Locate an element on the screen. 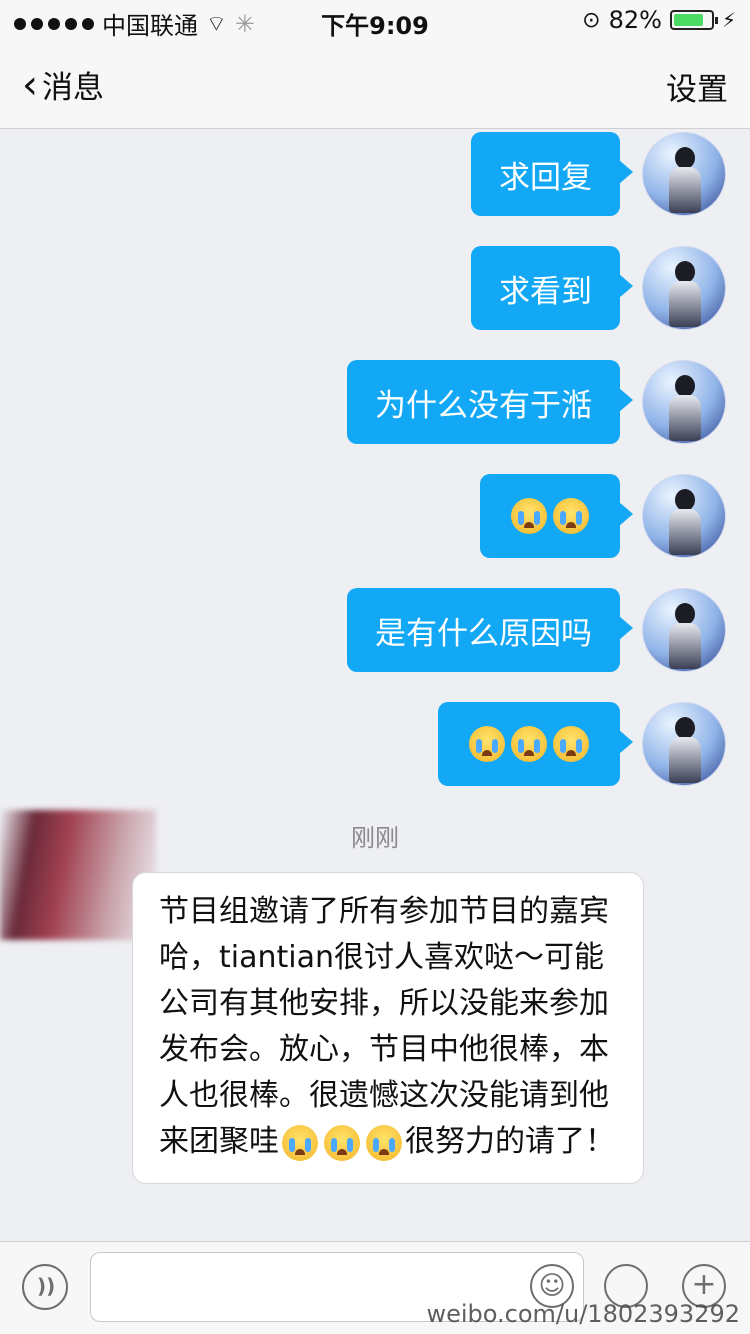 The image size is (750, 1334). outgoing-message: 为什么没有于湉 is located at coordinates (490, 402).